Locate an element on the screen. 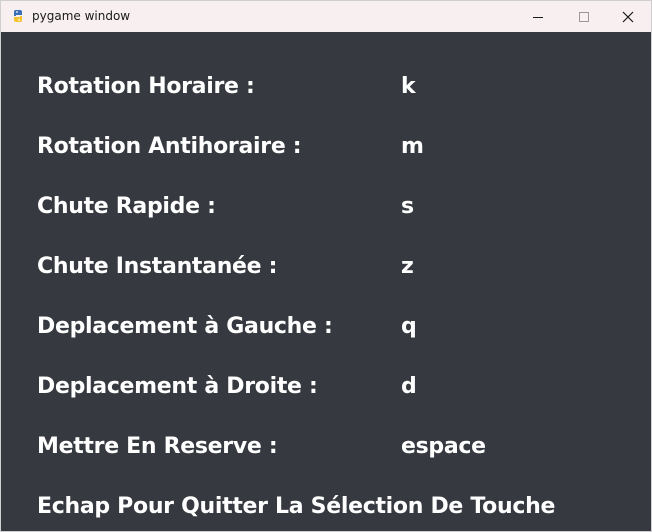 The image size is (652, 532). binding-key-chute-rapide: s is located at coordinates (407, 206).